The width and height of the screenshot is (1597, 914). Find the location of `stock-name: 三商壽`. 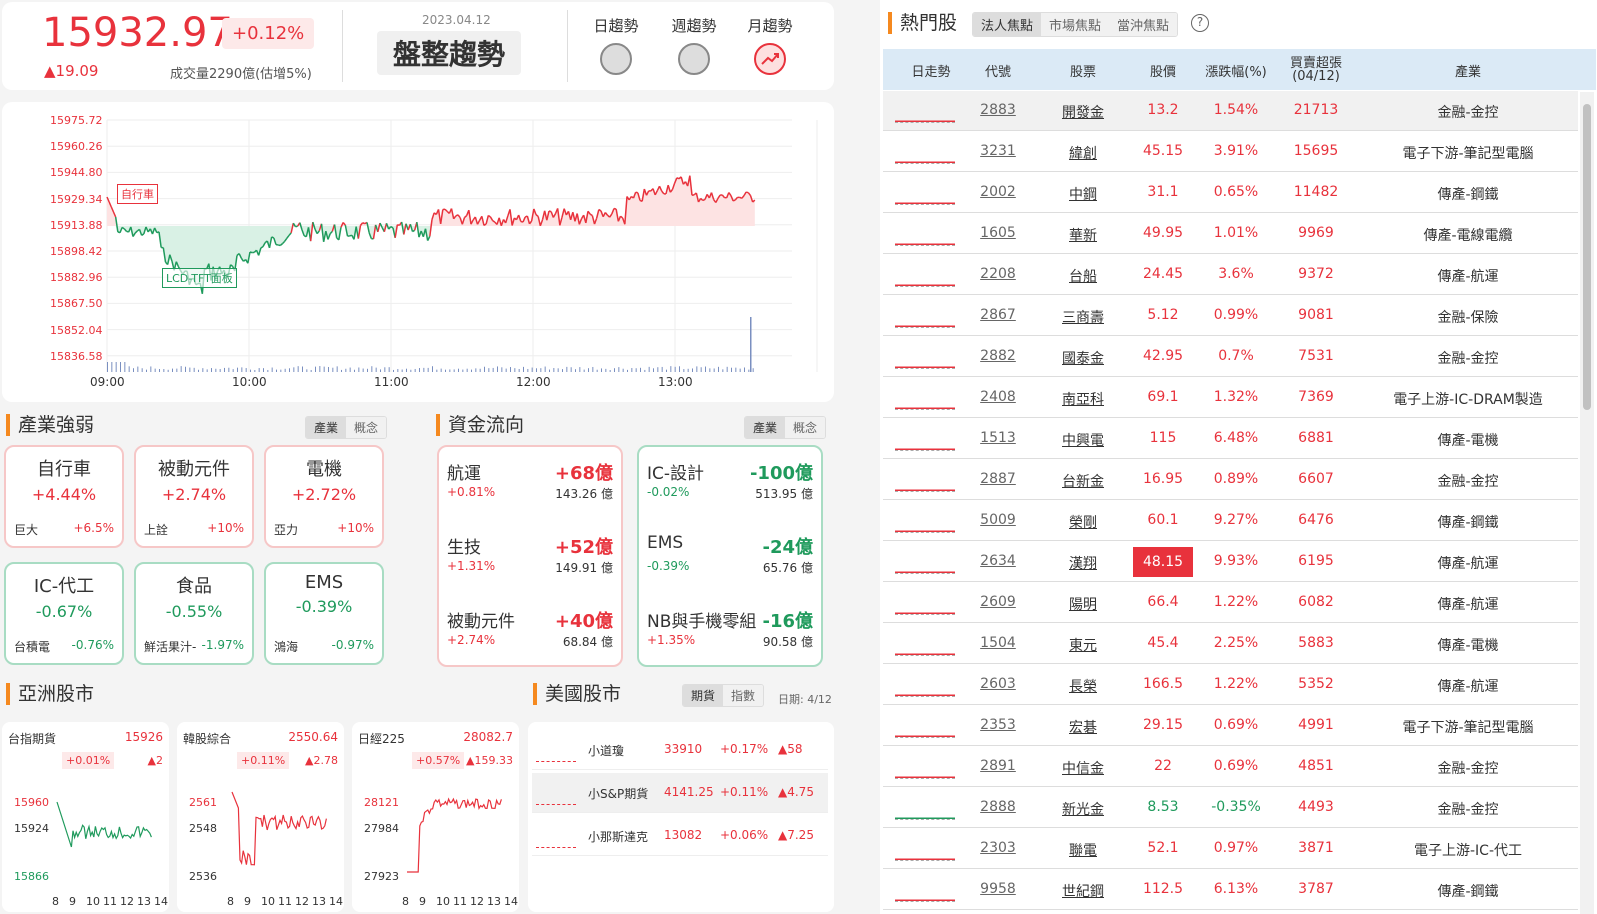

stock-name: 三商壽 is located at coordinates (1083, 317).